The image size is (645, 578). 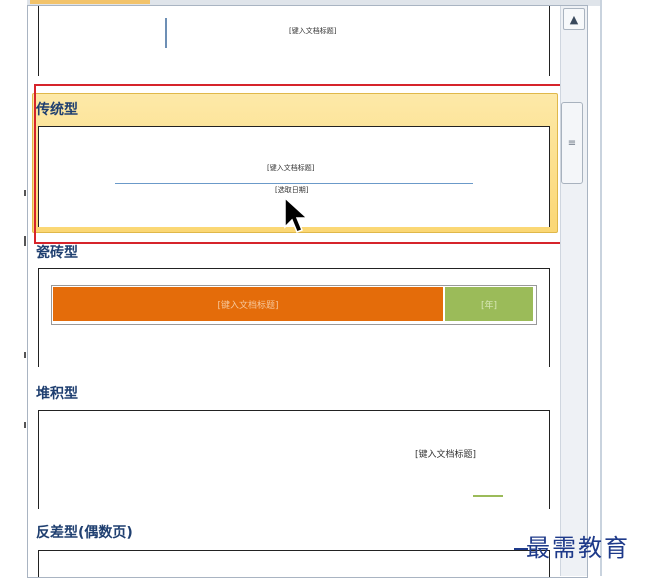 I want to click on window-right-area, so click(x=622, y=288).